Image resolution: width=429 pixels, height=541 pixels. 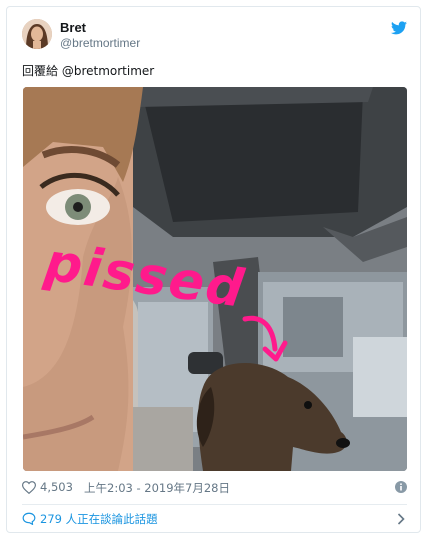 I want to click on info-icon, so click(x=401, y=487).